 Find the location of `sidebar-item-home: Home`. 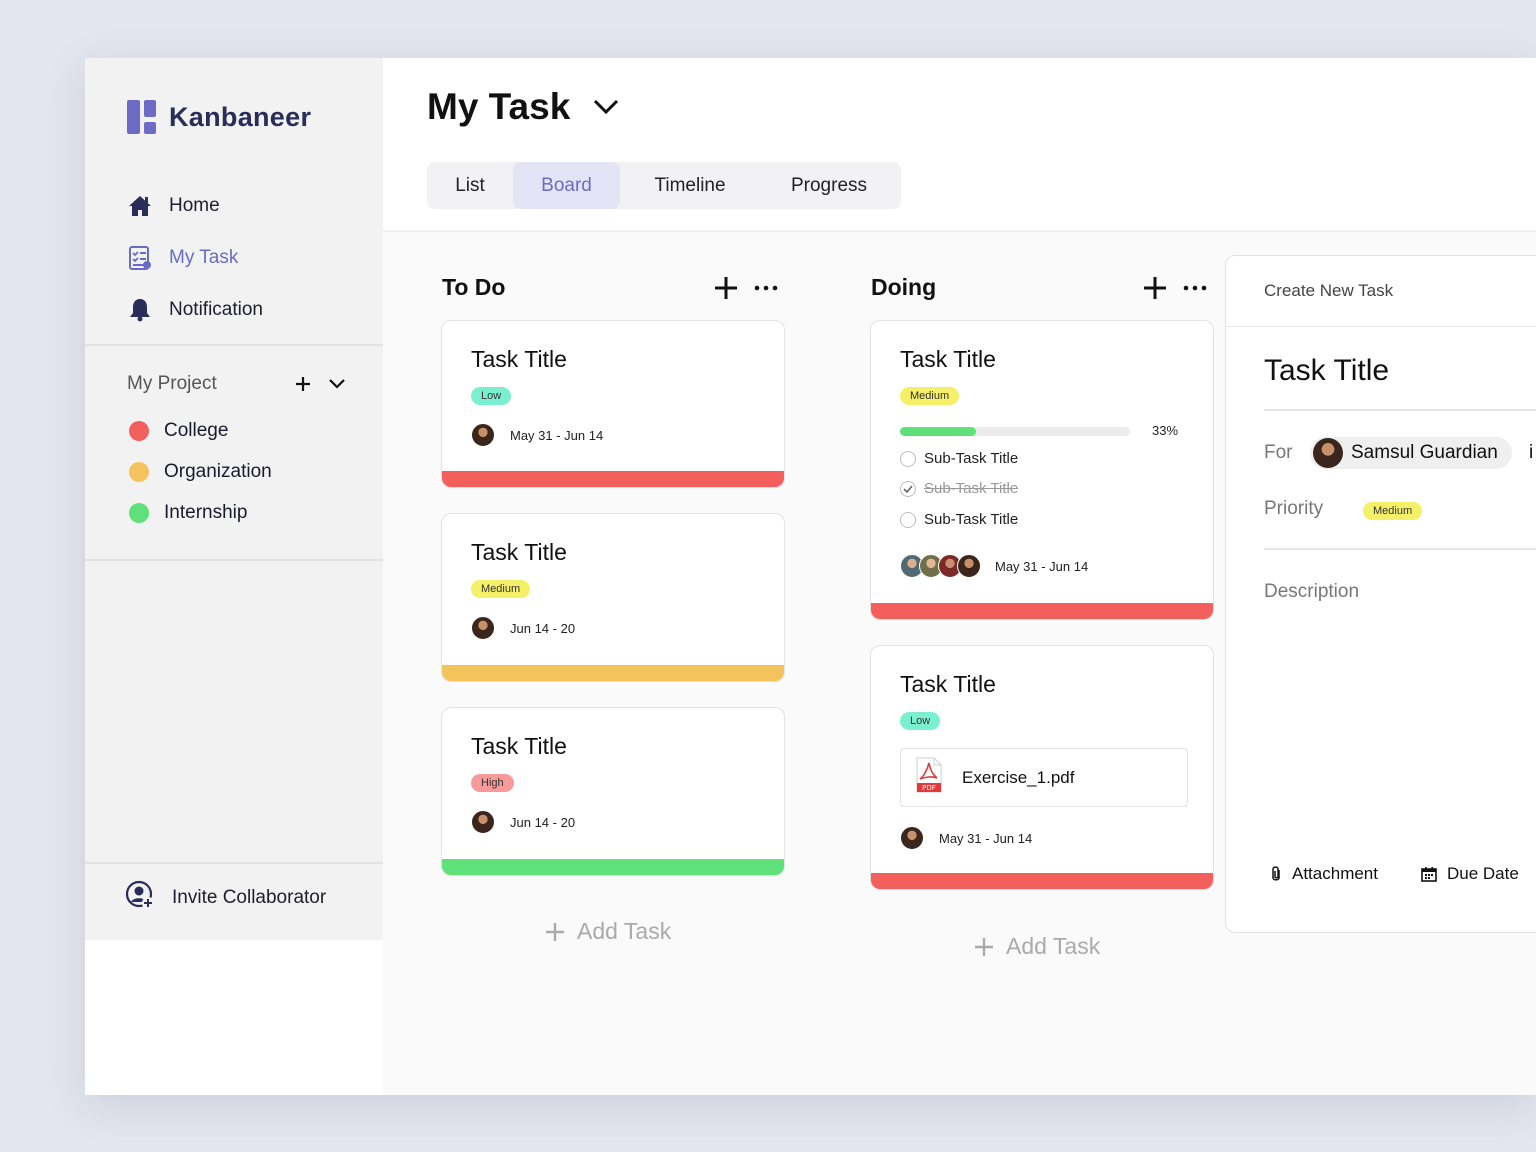

sidebar-item-home: Home is located at coordinates (195, 206).